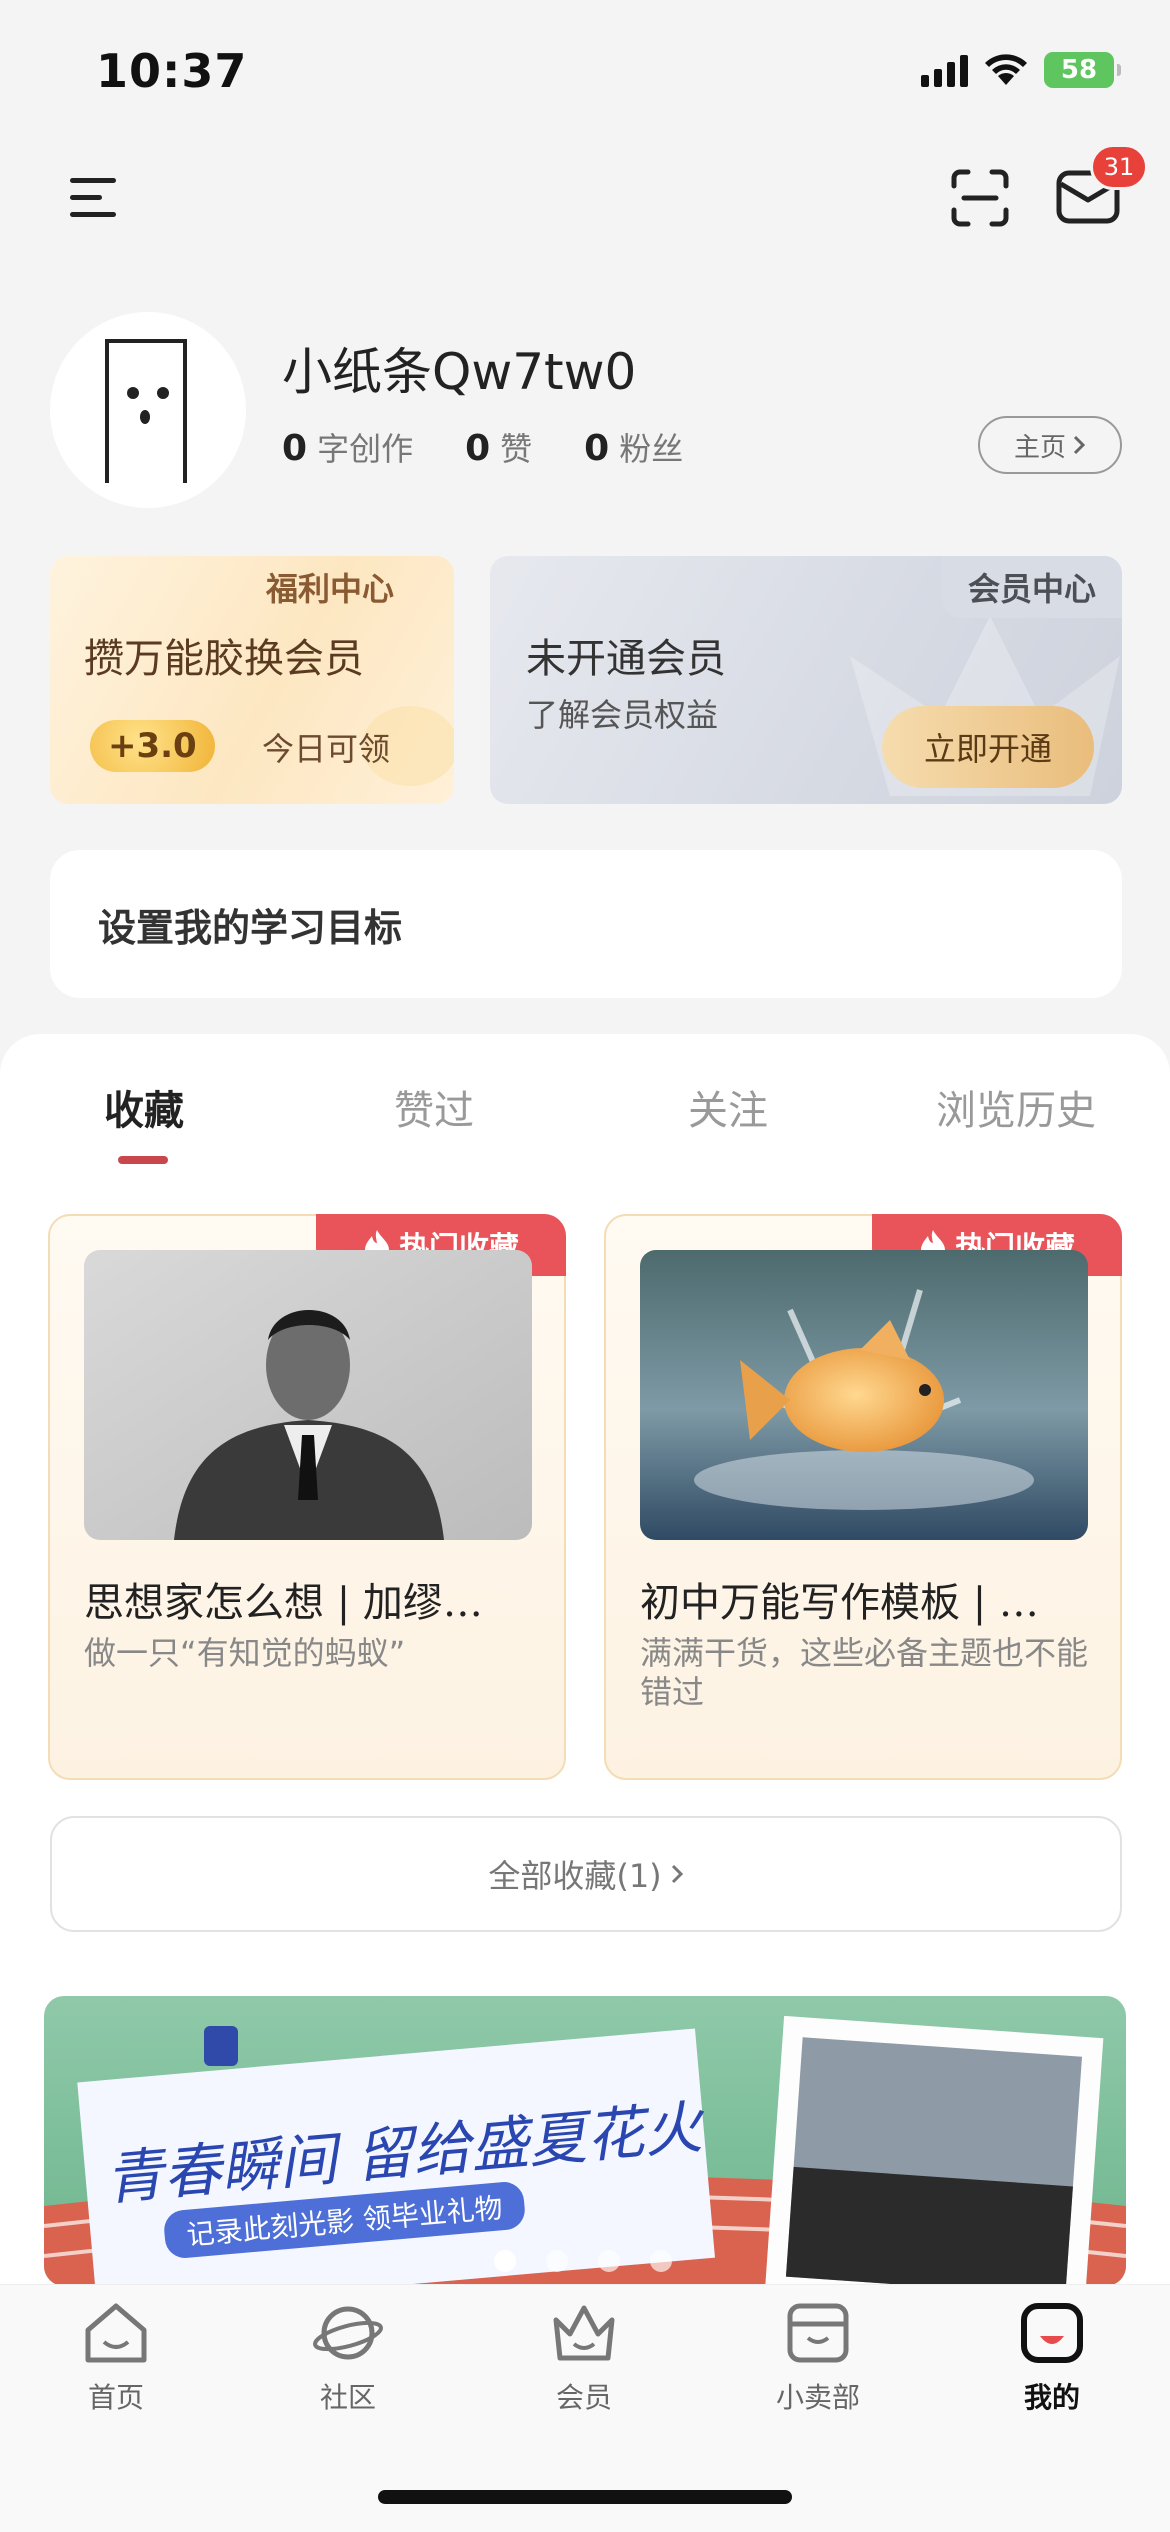  What do you see at coordinates (96, 198) in the screenshot?
I see `menu-icon` at bounding box center [96, 198].